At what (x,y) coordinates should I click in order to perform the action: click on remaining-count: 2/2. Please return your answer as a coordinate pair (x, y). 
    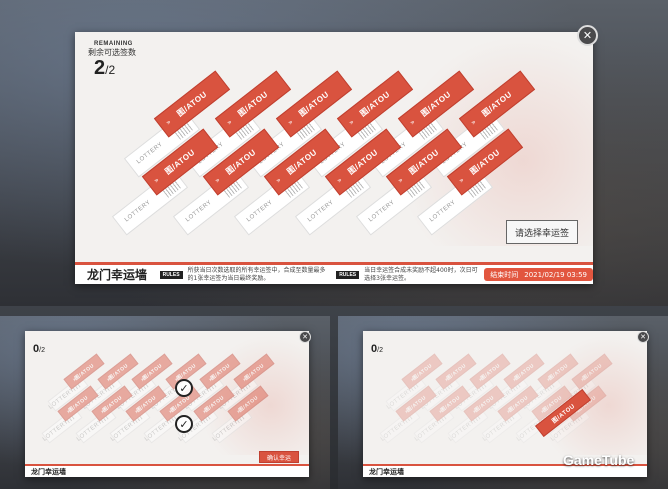
    Looking at the image, I should click on (104, 68).